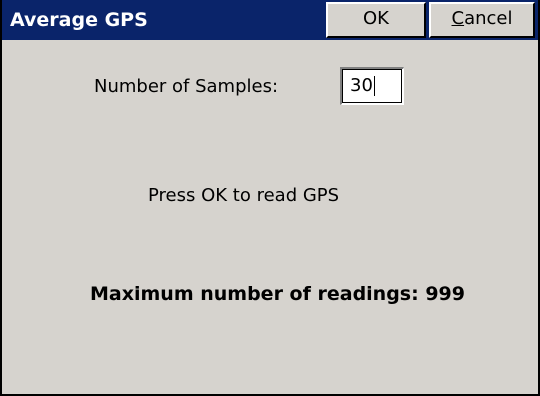  Describe the element at coordinates (186, 86) in the screenshot. I see `number-of-samples-label: Number of Samples:` at that location.